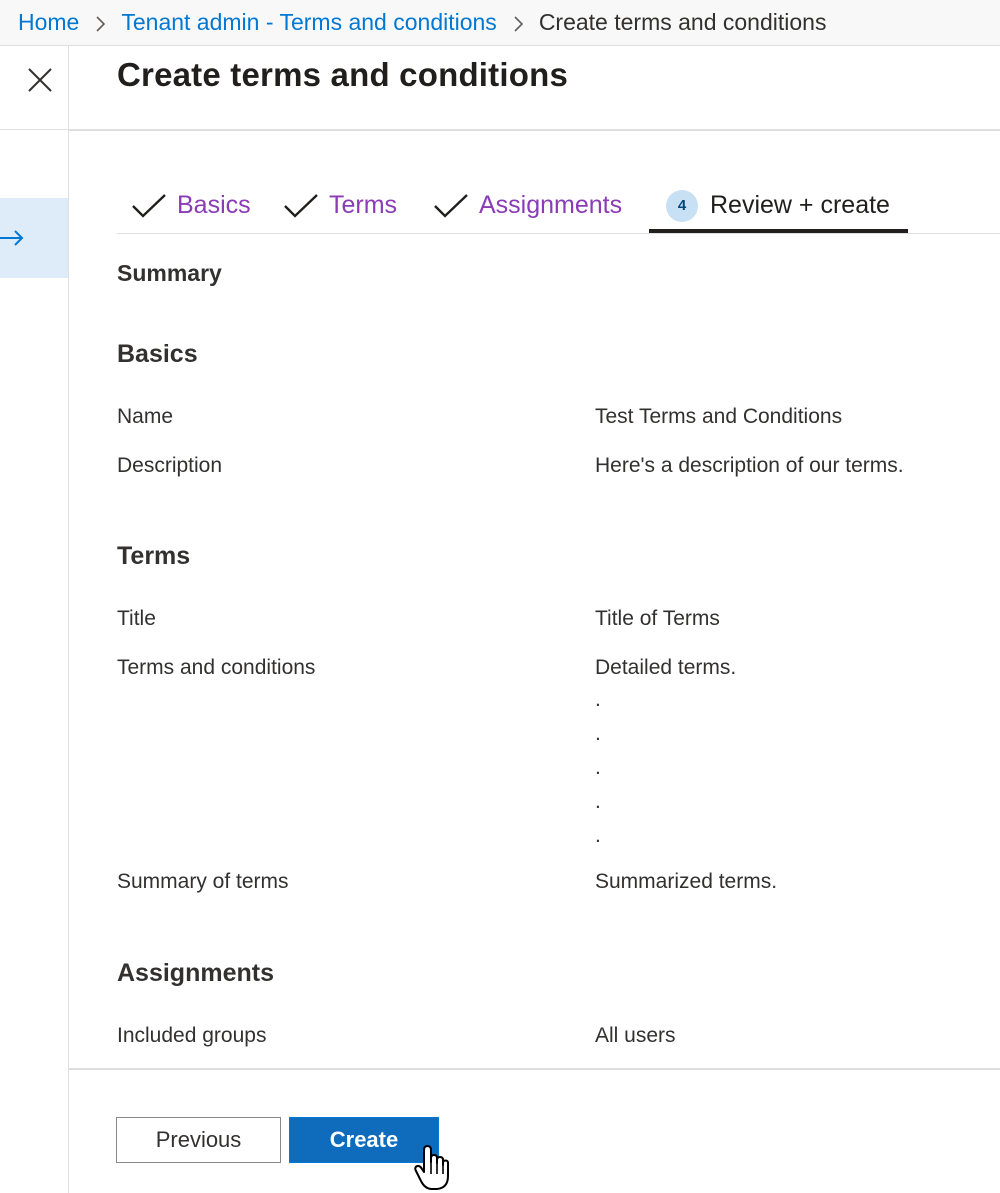 The width and height of the screenshot is (1000, 1193). Describe the element at coordinates (216, 667) in the screenshot. I see `terms-and-conditions-label: Terms and conditions` at that location.